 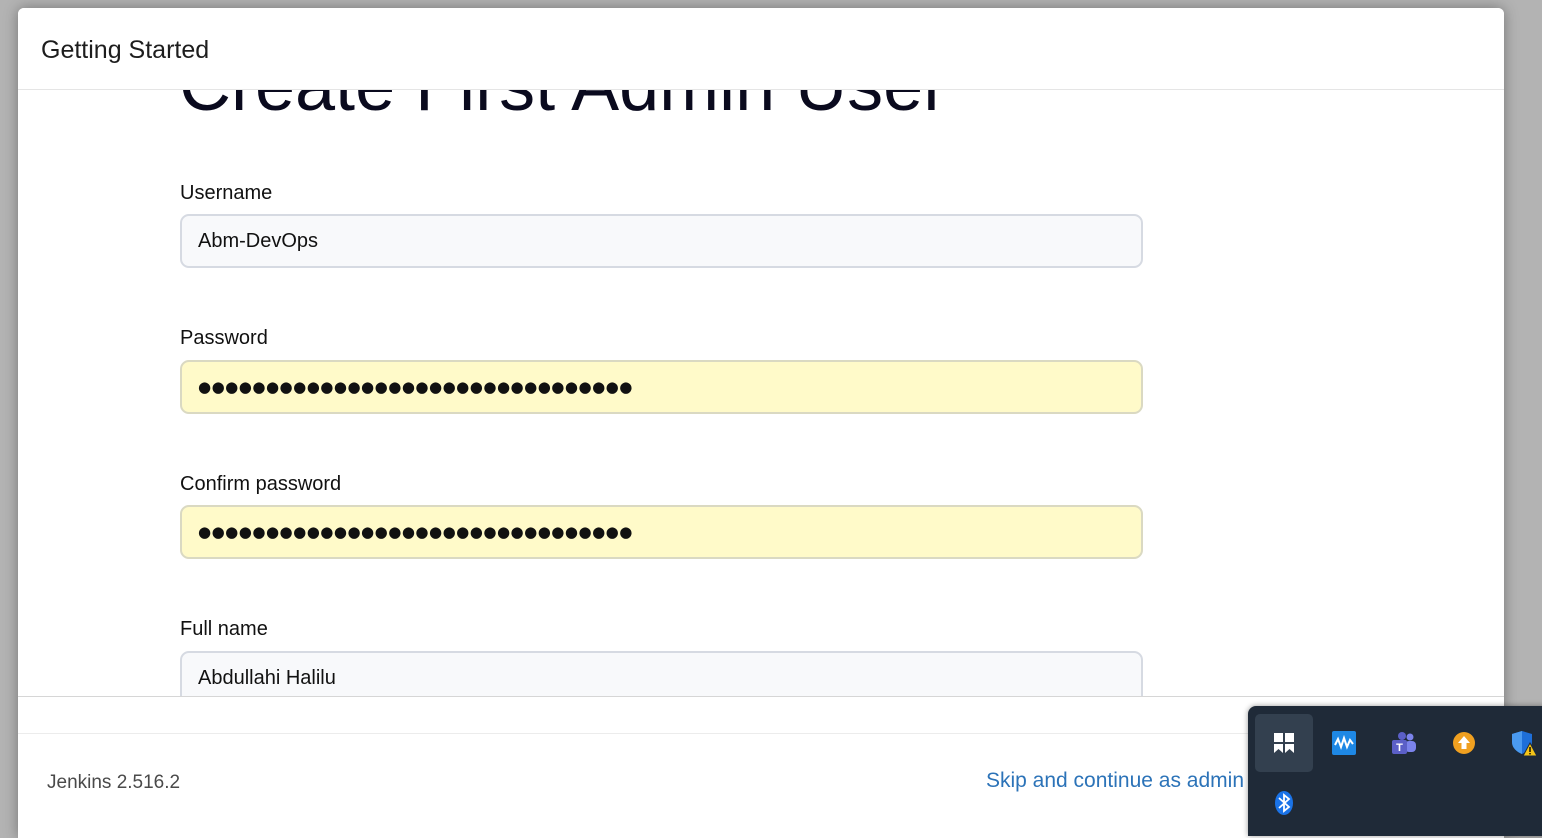 What do you see at coordinates (1284, 803) in the screenshot?
I see `bluetooth-icon` at bounding box center [1284, 803].